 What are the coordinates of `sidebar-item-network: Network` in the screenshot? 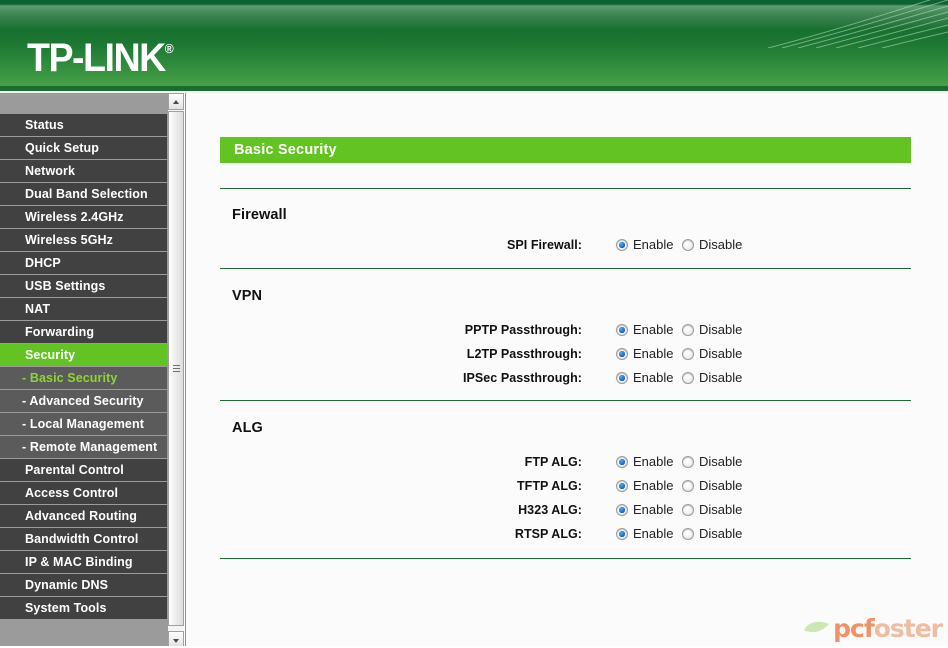 It's located at (83, 171).